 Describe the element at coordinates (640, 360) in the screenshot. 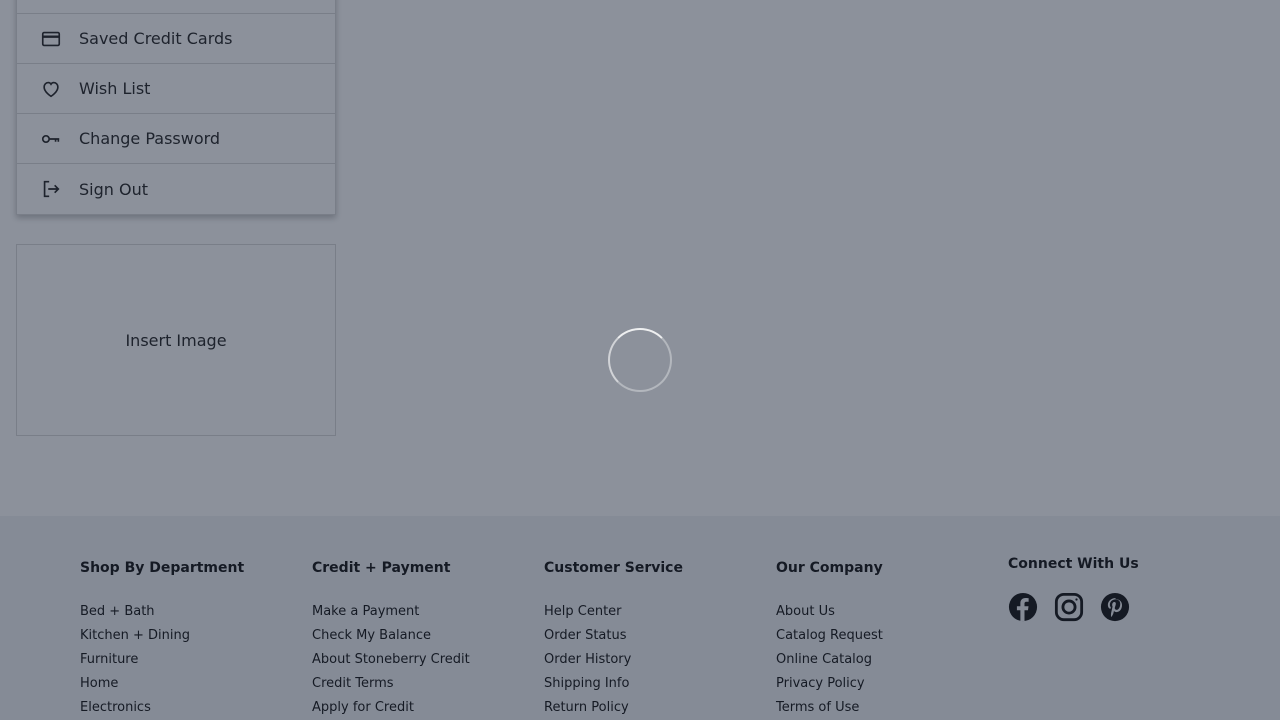

I see `loading-spinner` at that location.